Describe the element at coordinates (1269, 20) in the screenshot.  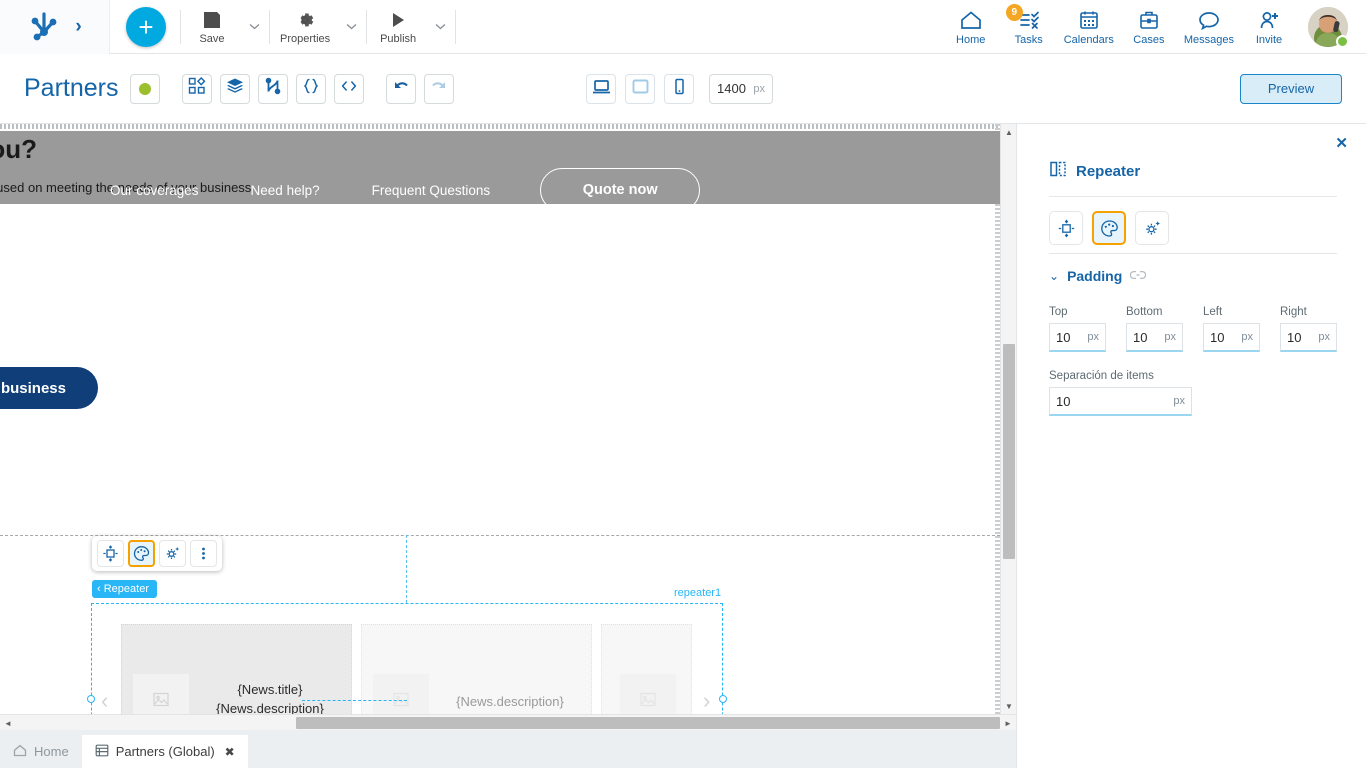
I see `user-plus-icon` at that location.